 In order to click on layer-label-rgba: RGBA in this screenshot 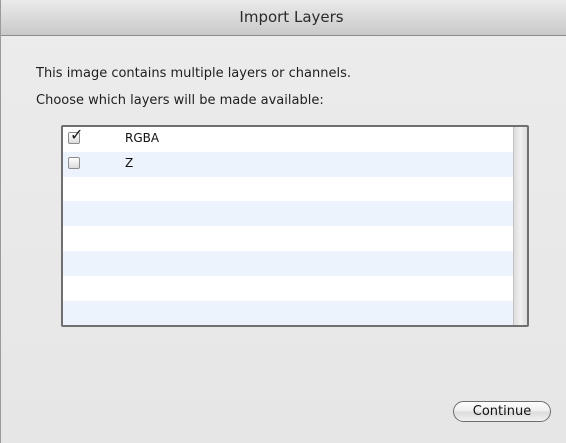, I will do `click(142, 138)`.